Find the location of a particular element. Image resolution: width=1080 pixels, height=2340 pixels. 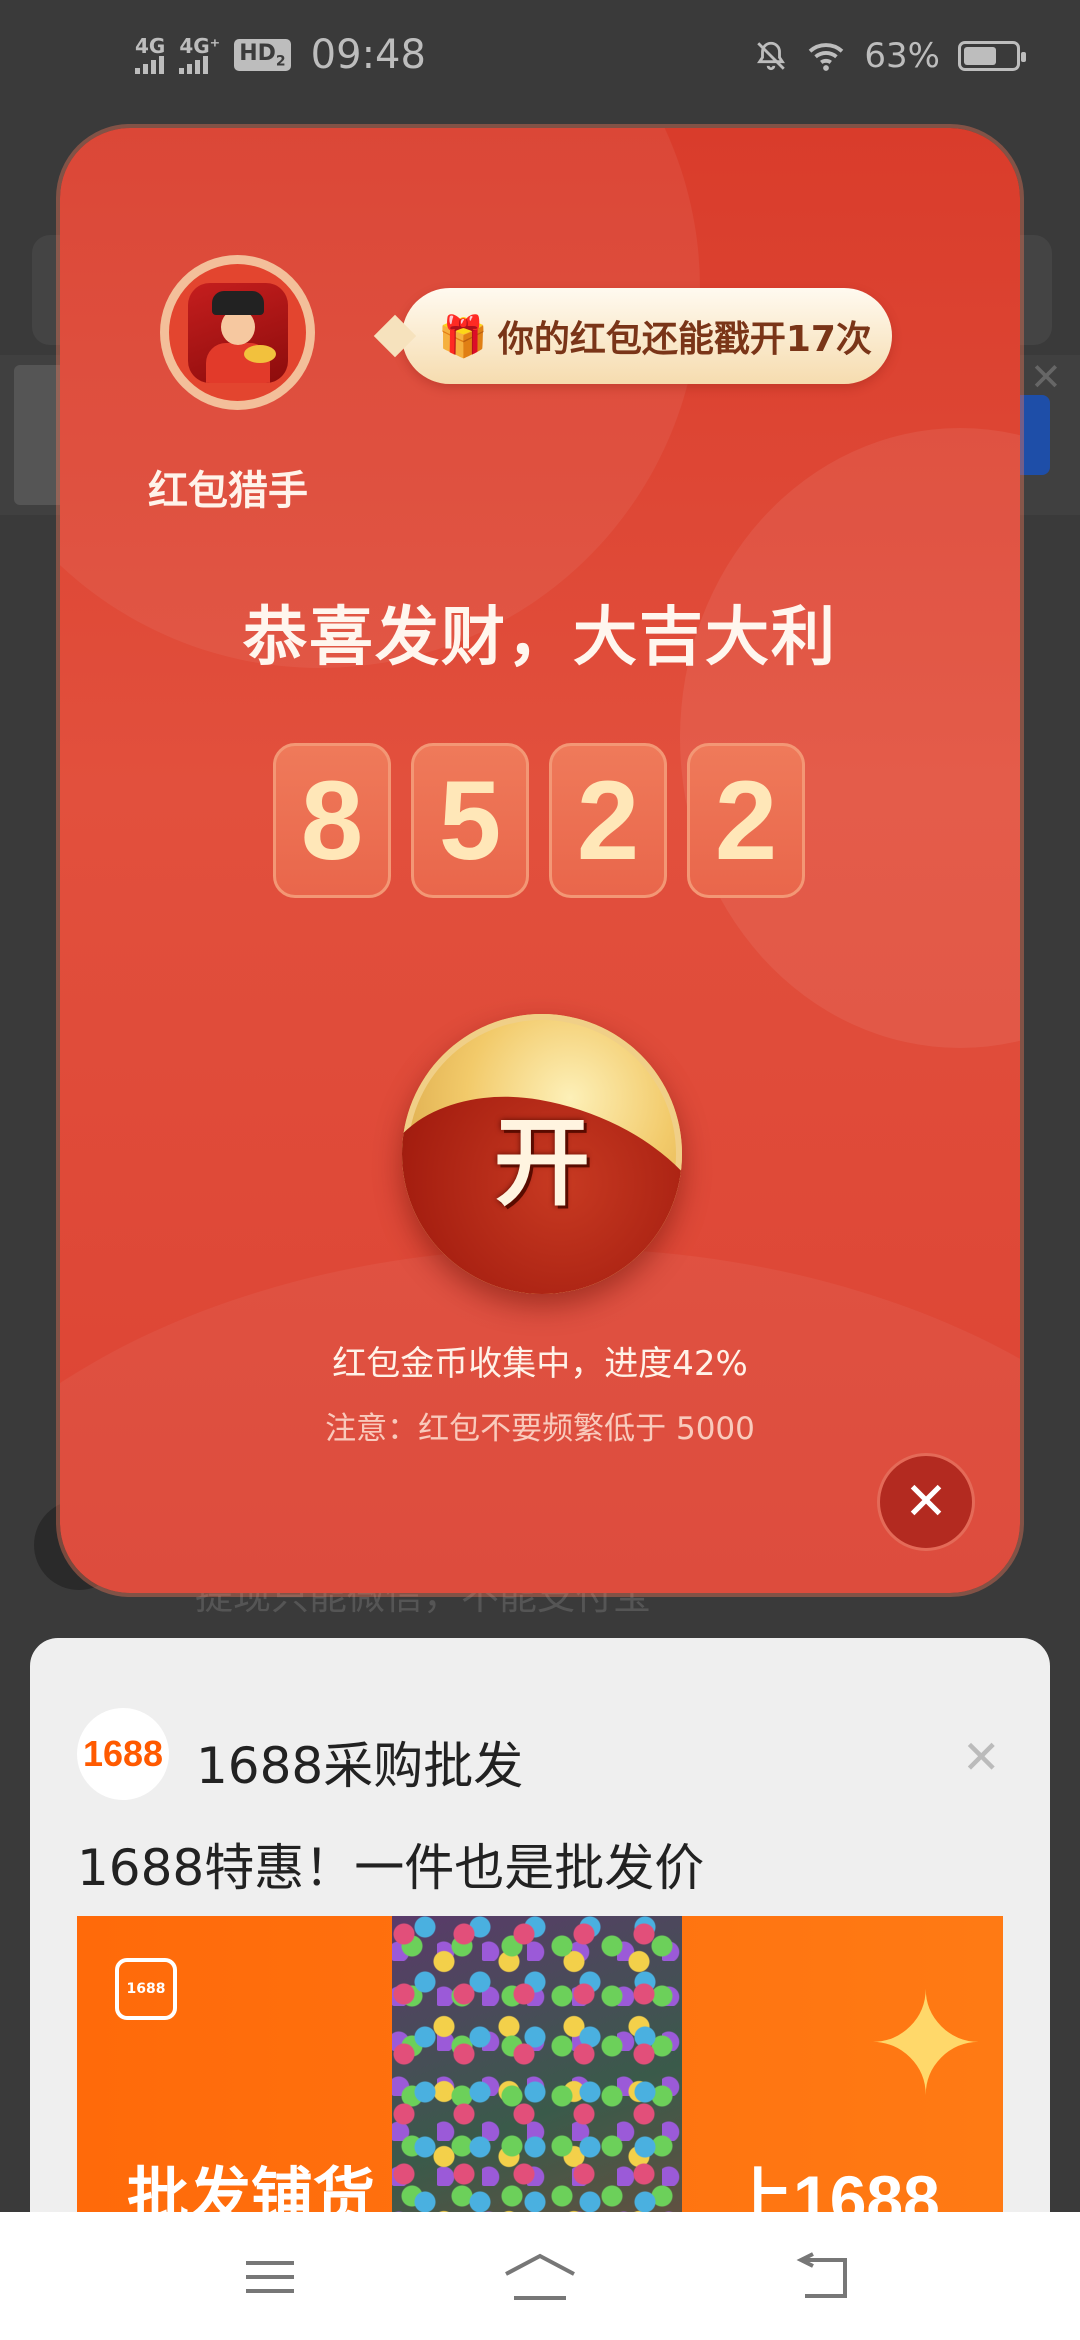

battery-icon is located at coordinates (992, 56).